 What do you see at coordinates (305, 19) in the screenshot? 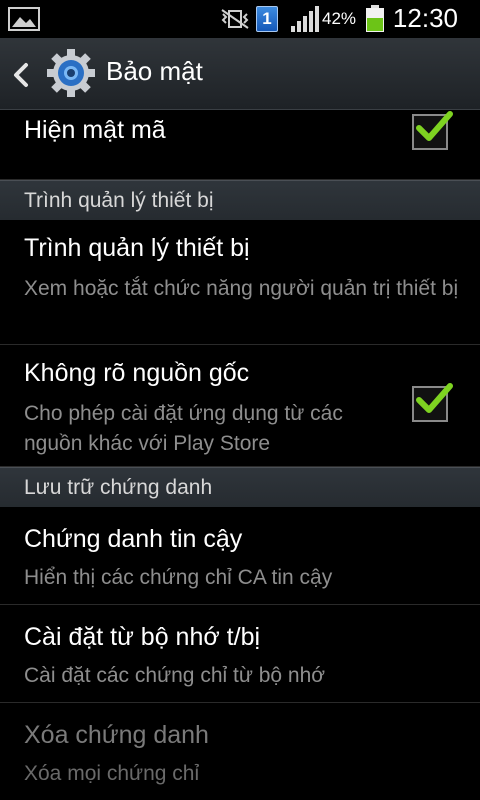
I see `signal-icon` at bounding box center [305, 19].